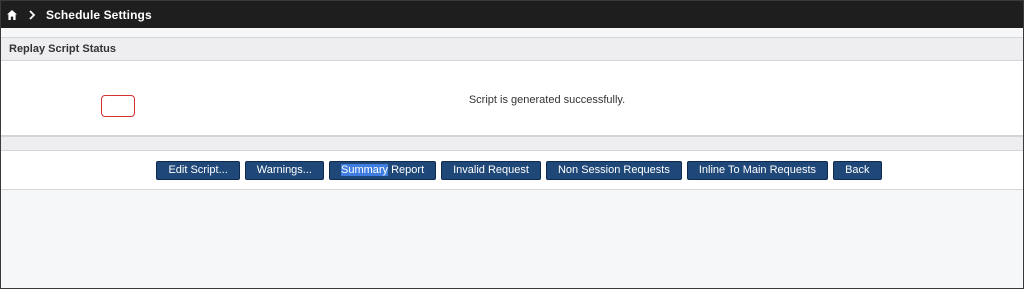 The image size is (1024, 289). I want to click on non-session-requests-button: Non Session Requests, so click(613, 170).